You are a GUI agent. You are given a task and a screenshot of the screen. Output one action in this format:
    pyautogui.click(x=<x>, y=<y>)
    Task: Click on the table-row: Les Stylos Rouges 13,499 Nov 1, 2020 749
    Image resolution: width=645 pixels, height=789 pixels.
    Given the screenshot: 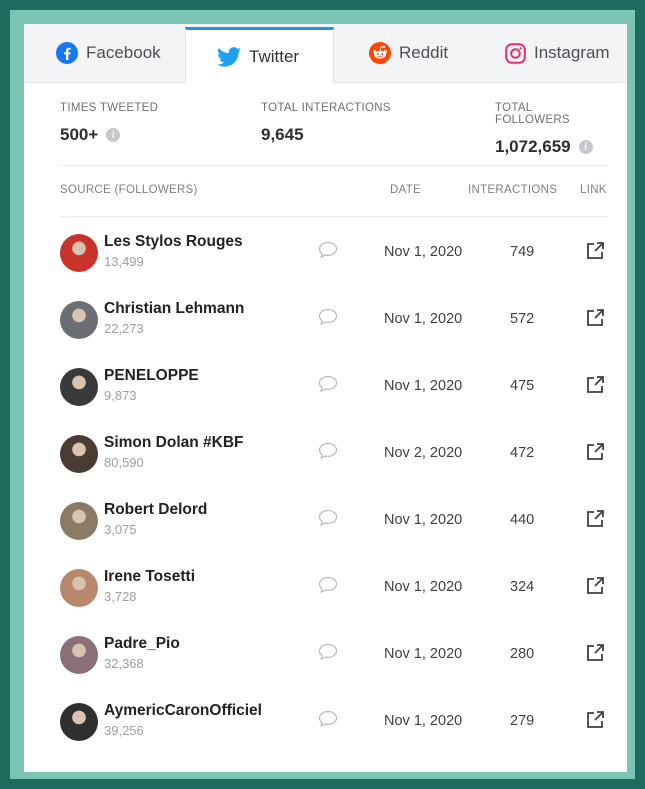 What is the action you would take?
    pyautogui.click(x=334, y=250)
    